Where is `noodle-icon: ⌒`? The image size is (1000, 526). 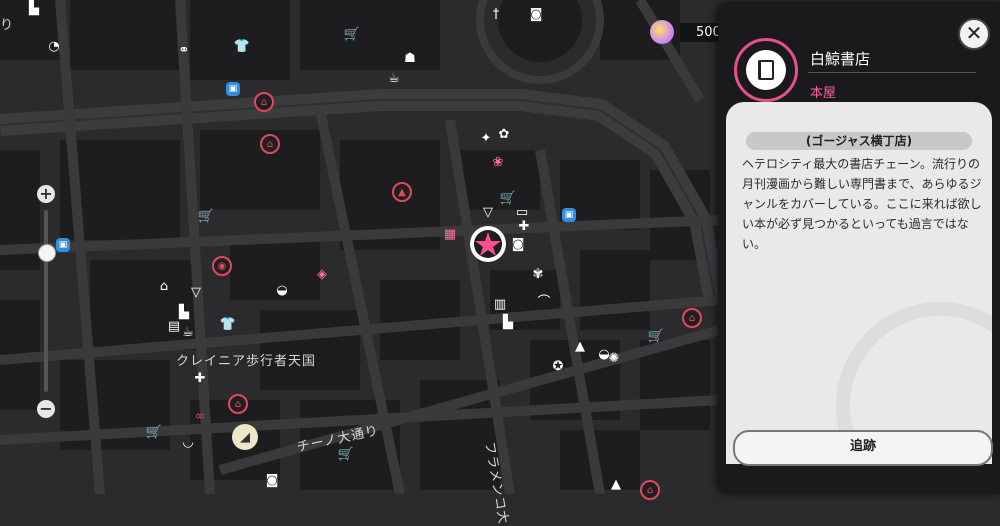 noodle-icon: ⌒ is located at coordinates (544, 300).